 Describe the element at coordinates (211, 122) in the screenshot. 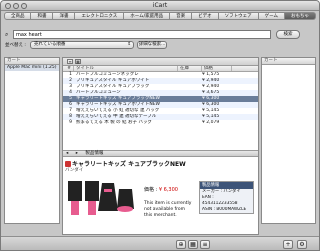

I see `row-price: ¥ 2,079` at that location.